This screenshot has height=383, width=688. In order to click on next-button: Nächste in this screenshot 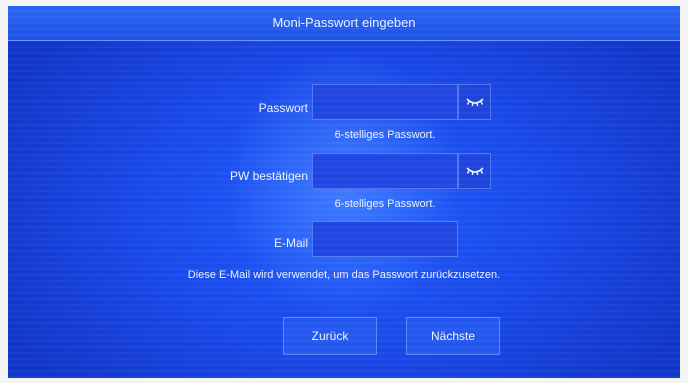, I will do `click(453, 336)`.